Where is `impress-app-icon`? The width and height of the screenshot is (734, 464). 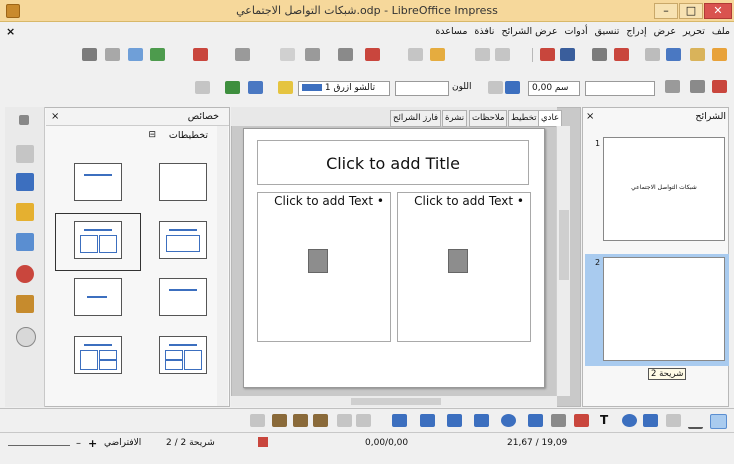 impress-app-icon is located at coordinates (13, 11).